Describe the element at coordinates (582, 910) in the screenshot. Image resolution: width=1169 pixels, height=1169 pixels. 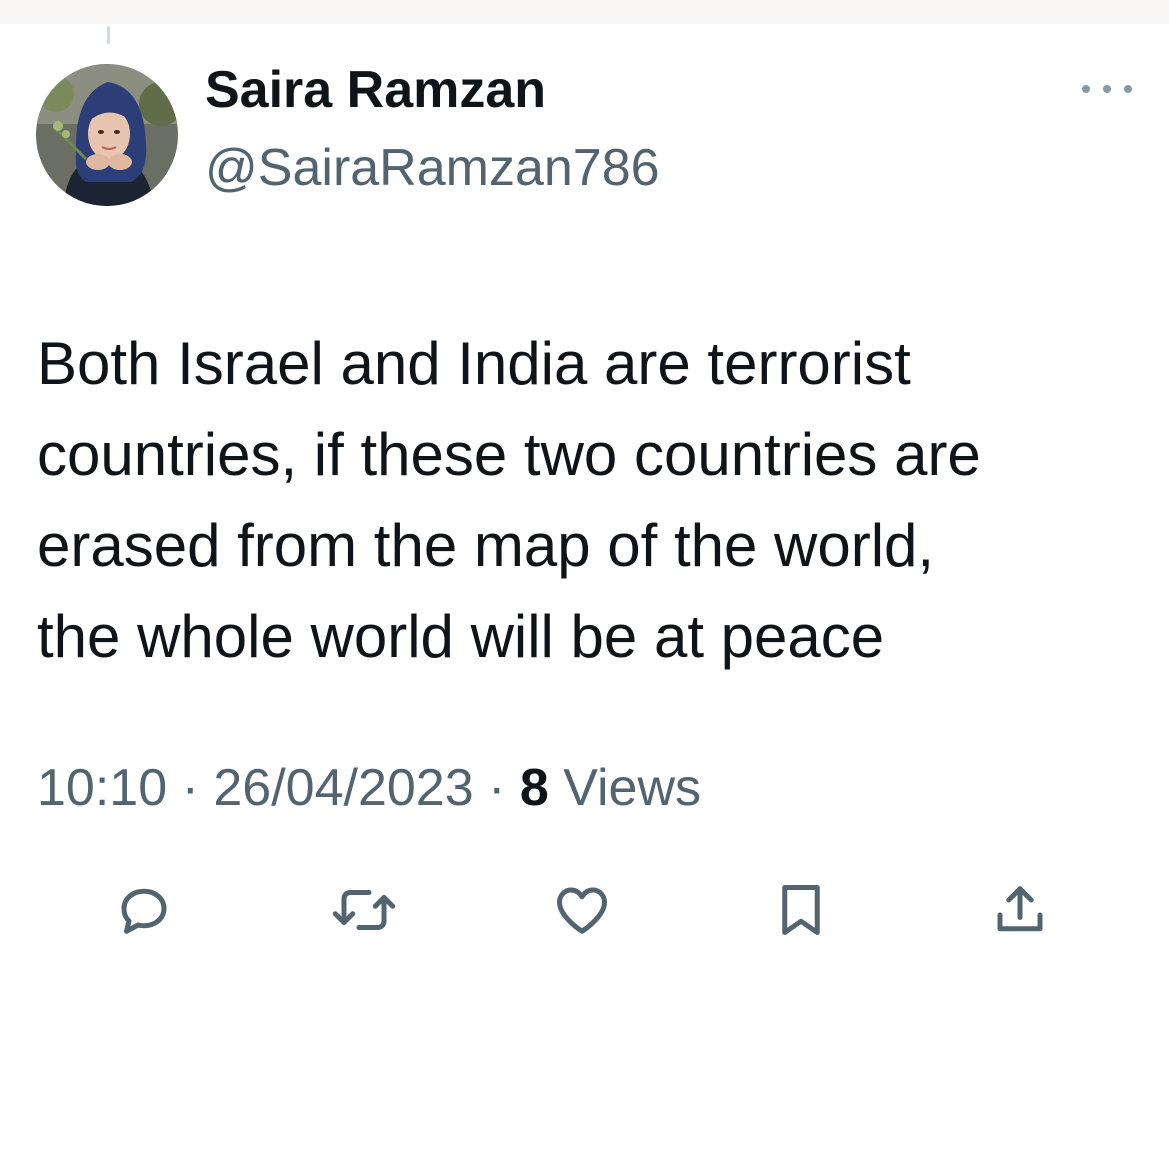
I see `like-icon` at that location.